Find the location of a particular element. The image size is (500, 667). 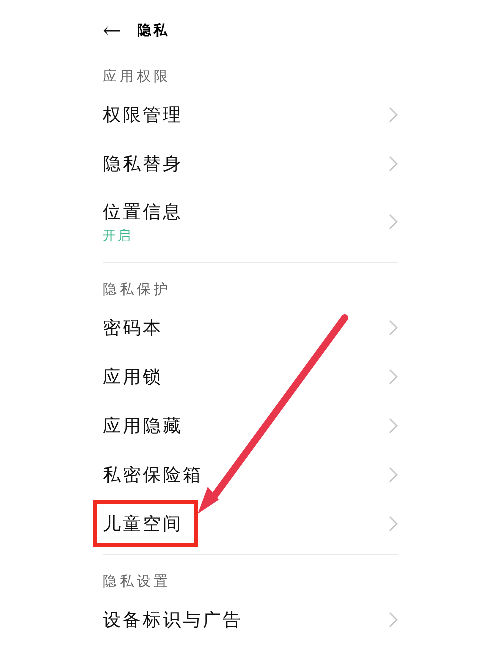

page-title: 隐私 is located at coordinates (153, 31).